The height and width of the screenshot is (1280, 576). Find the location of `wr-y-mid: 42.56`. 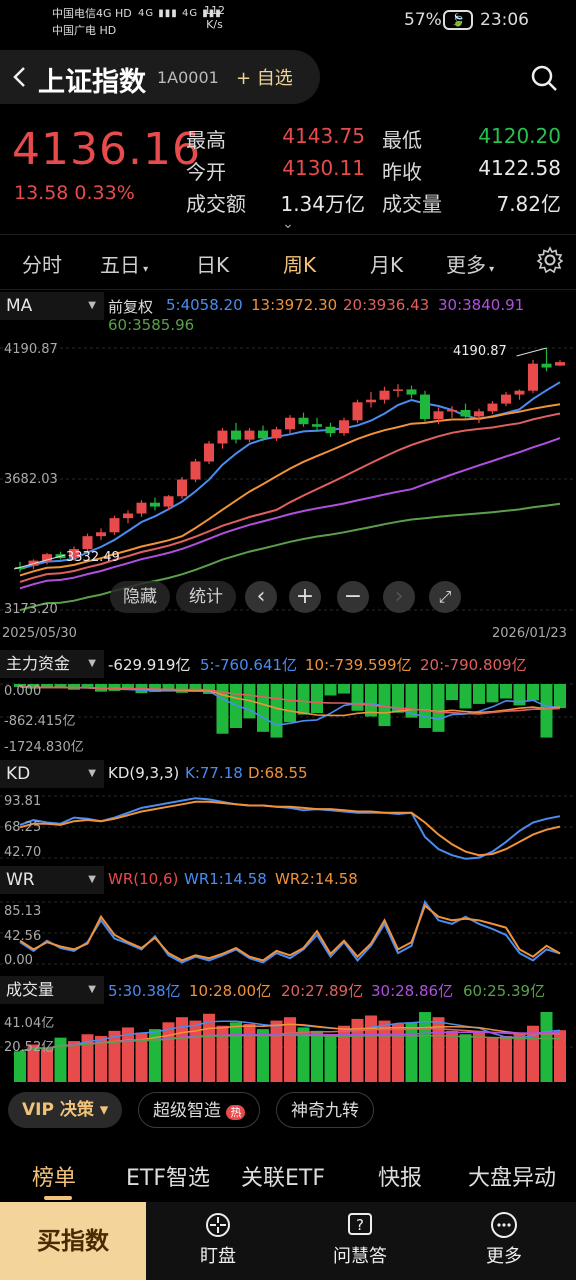

wr-y-mid: 42.56 is located at coordinates (23, 936).